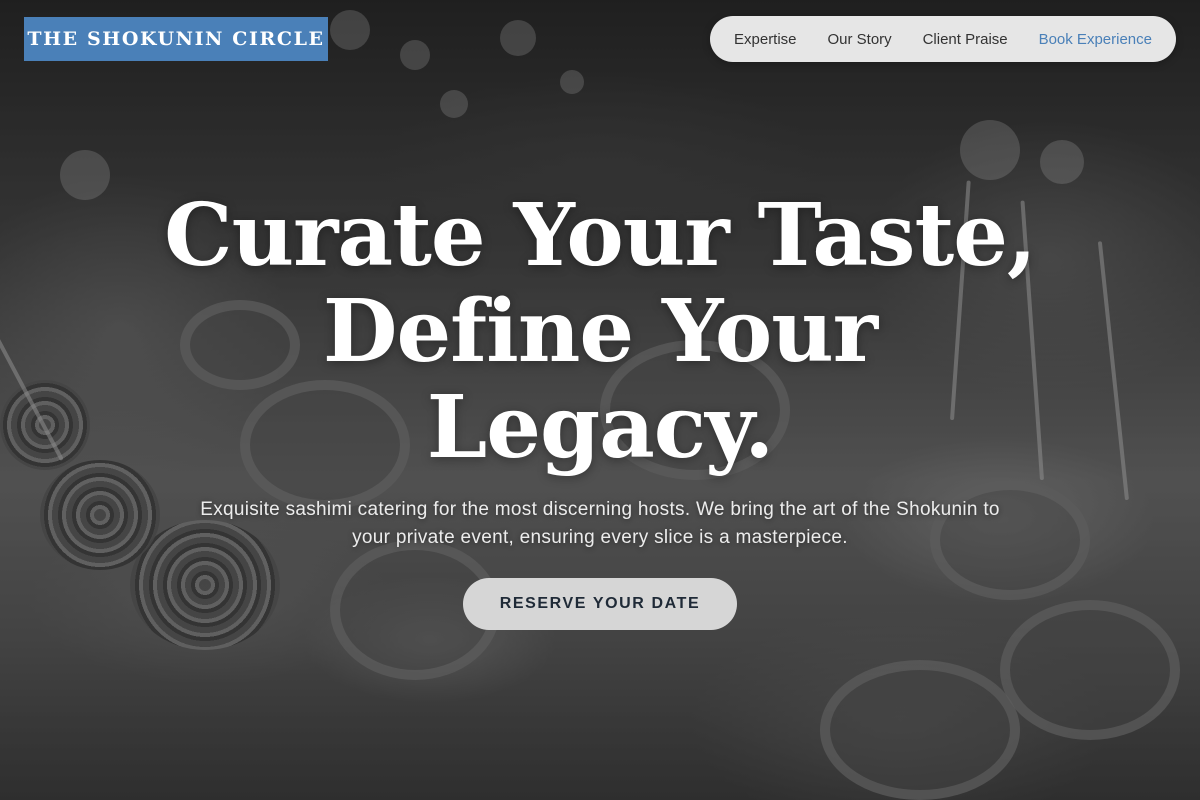  I want to click on hero-title-line: Curate Your Taste,, so click(600, 235).